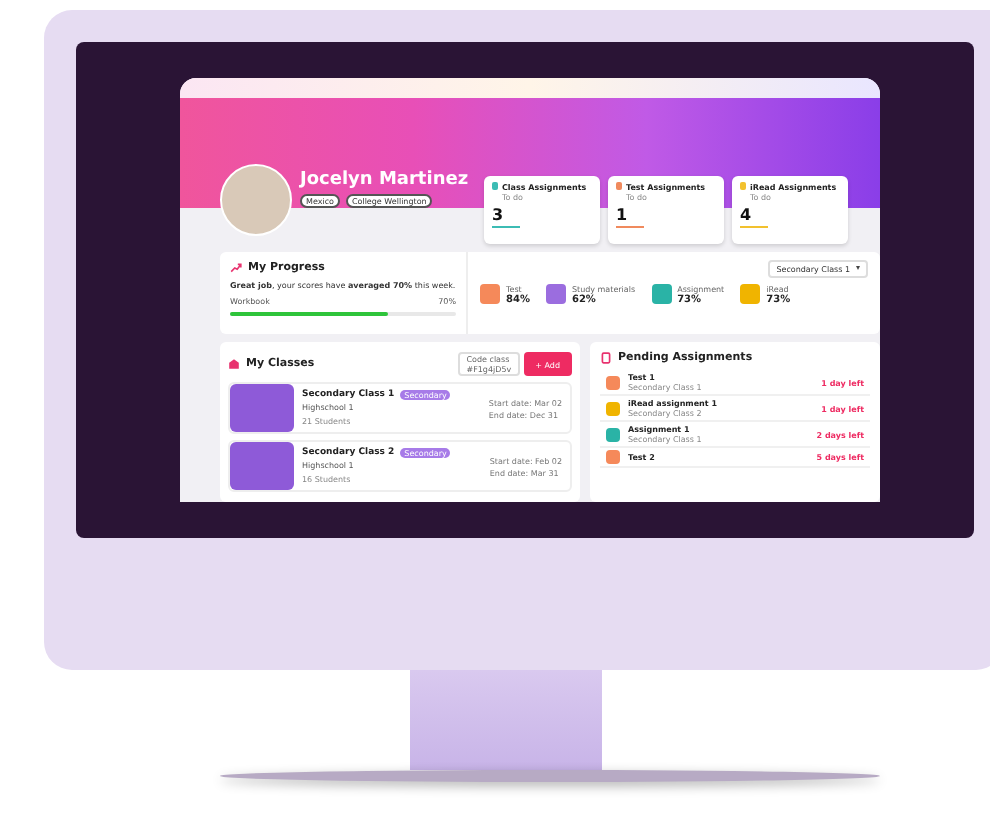 The width and height of the screenshot is (990, 818). What do you see at coordinates (499, 214) in the screenshot?
I see `card-count: 3` at bounding box center [499, 214].